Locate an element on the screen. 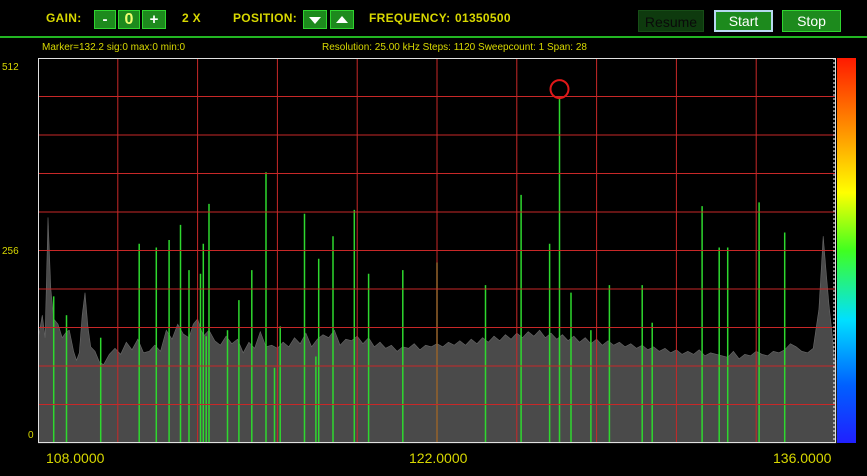 This screenshot has width=867, height=476. stop-button: Stop is located at coordinates (811, 21).